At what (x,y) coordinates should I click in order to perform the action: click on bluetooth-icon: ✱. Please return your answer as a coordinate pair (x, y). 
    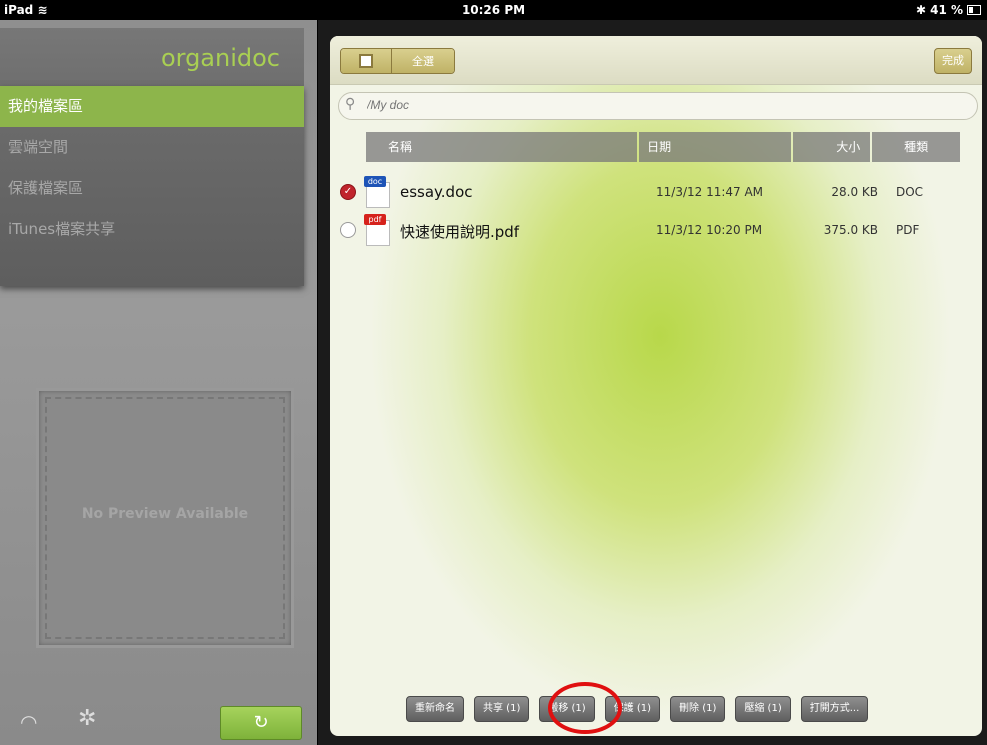
    Looking at the image, I should click on (921, 10).